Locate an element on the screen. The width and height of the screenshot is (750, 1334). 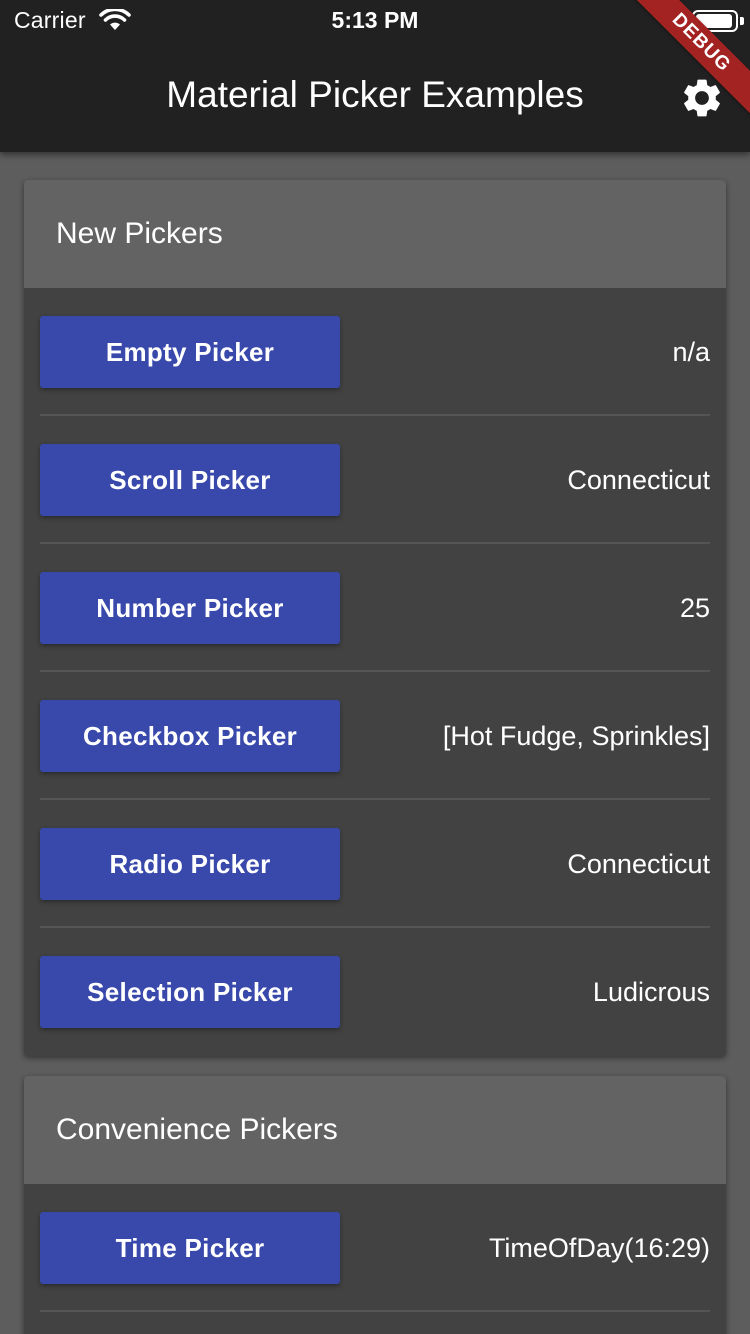
number-picker-button: Number Picker is located at coordinates (190, 608).